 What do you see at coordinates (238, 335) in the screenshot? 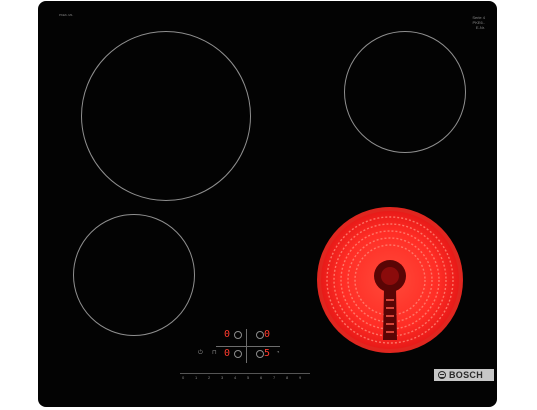
I see `zone-select-button-rear-left` at bounding box center [238, 335].